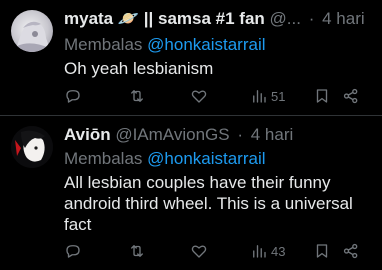 This screenshot has height=270, width=382. Describe the element at coordinates (172, 134) in the screenshot. I see `handle: @IAmAvionGS` at that location.